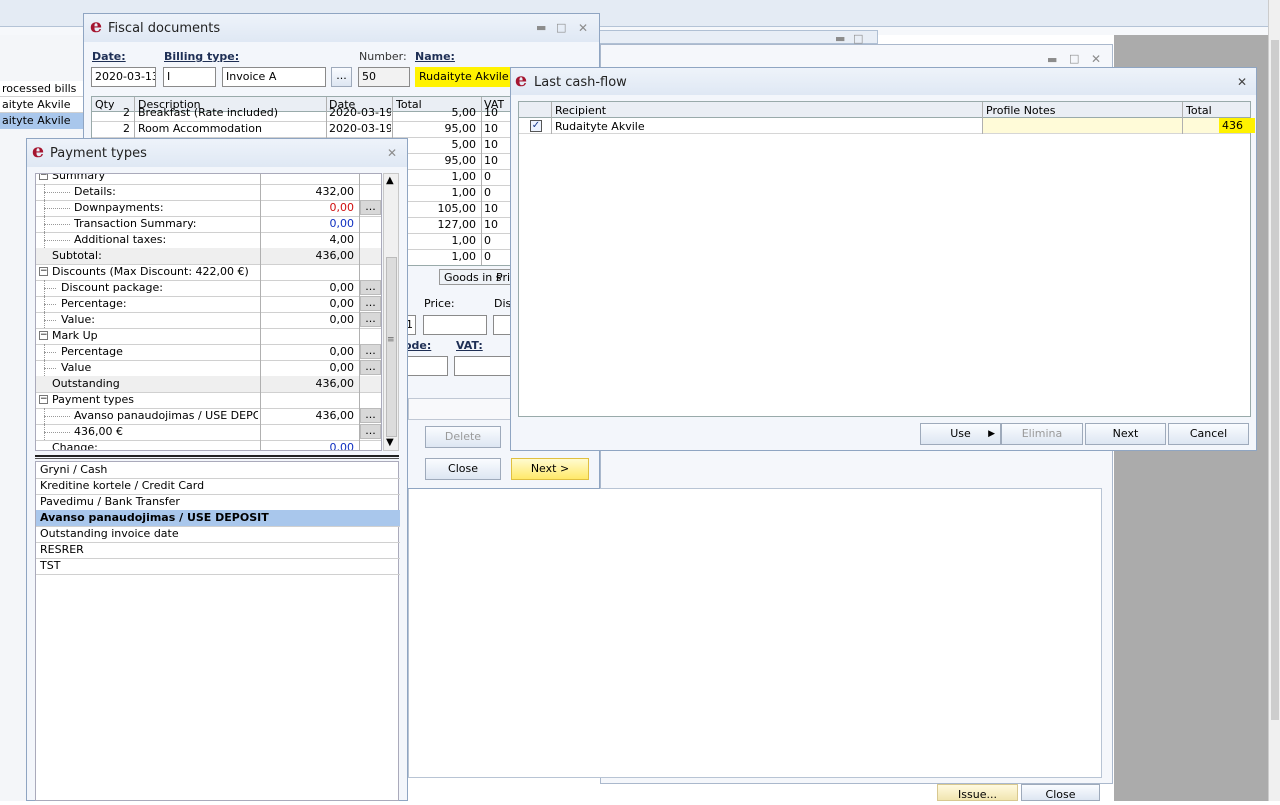 This screenshot has height=805, width=1280. I want to click on payment-type-item: TST, so click(218, 566).